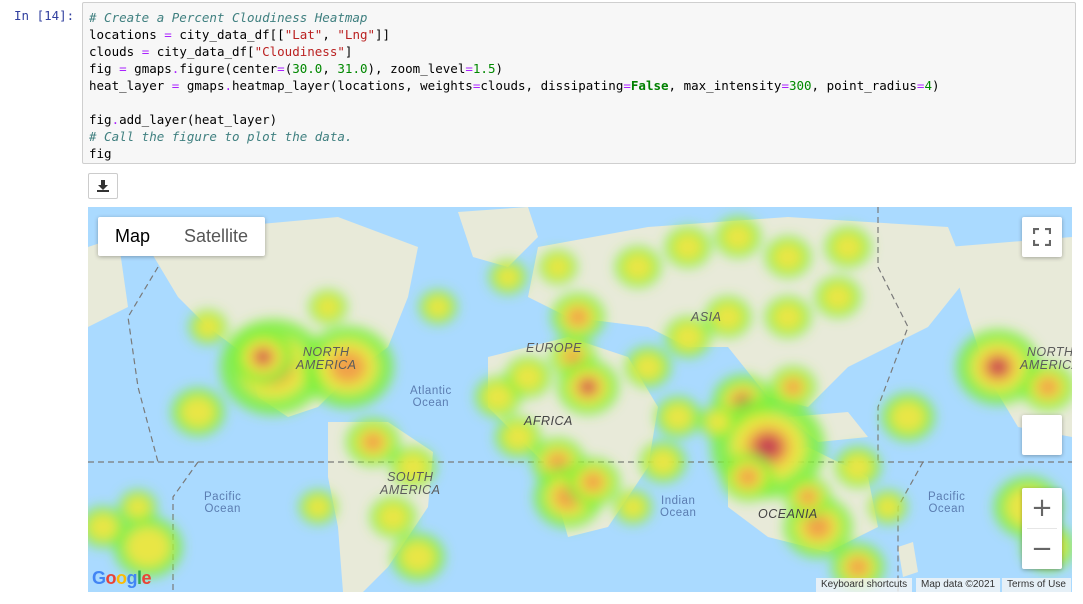 The image size is (1083, 604). I want to click on label-pacific-ocean-1: Pacific Ocean, so click(223, 503).